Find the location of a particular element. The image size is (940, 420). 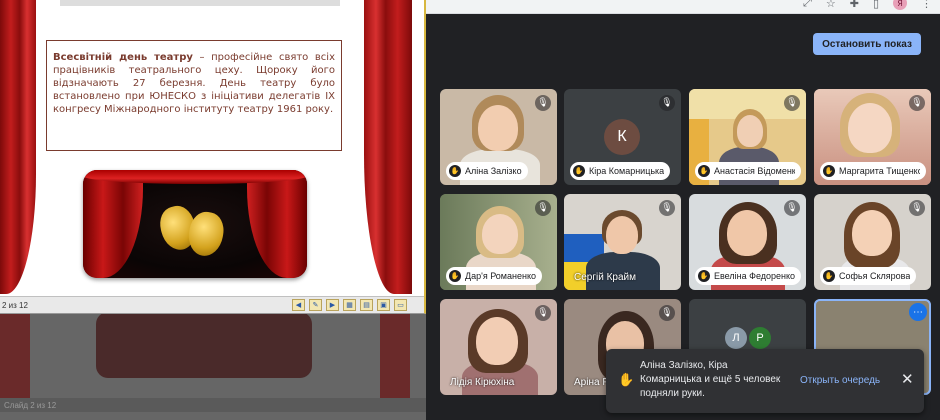

avatar: Л is located at coordinates (736, 338).